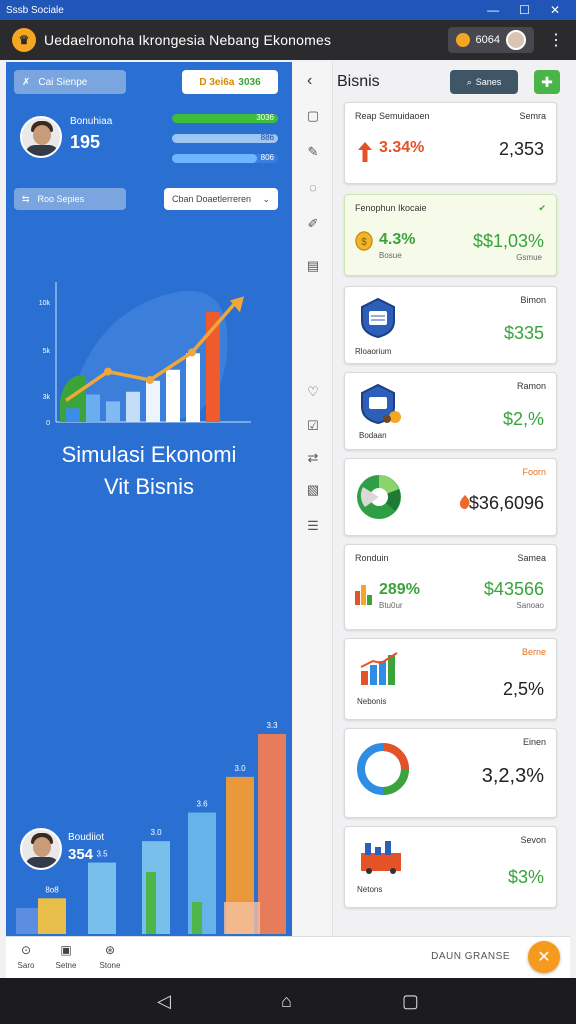 The image size is (576, 1024). What do you see at coordinates (493, 10) in the screenshot?
I see `minimize-button: —` at bounding box center [493, 10].